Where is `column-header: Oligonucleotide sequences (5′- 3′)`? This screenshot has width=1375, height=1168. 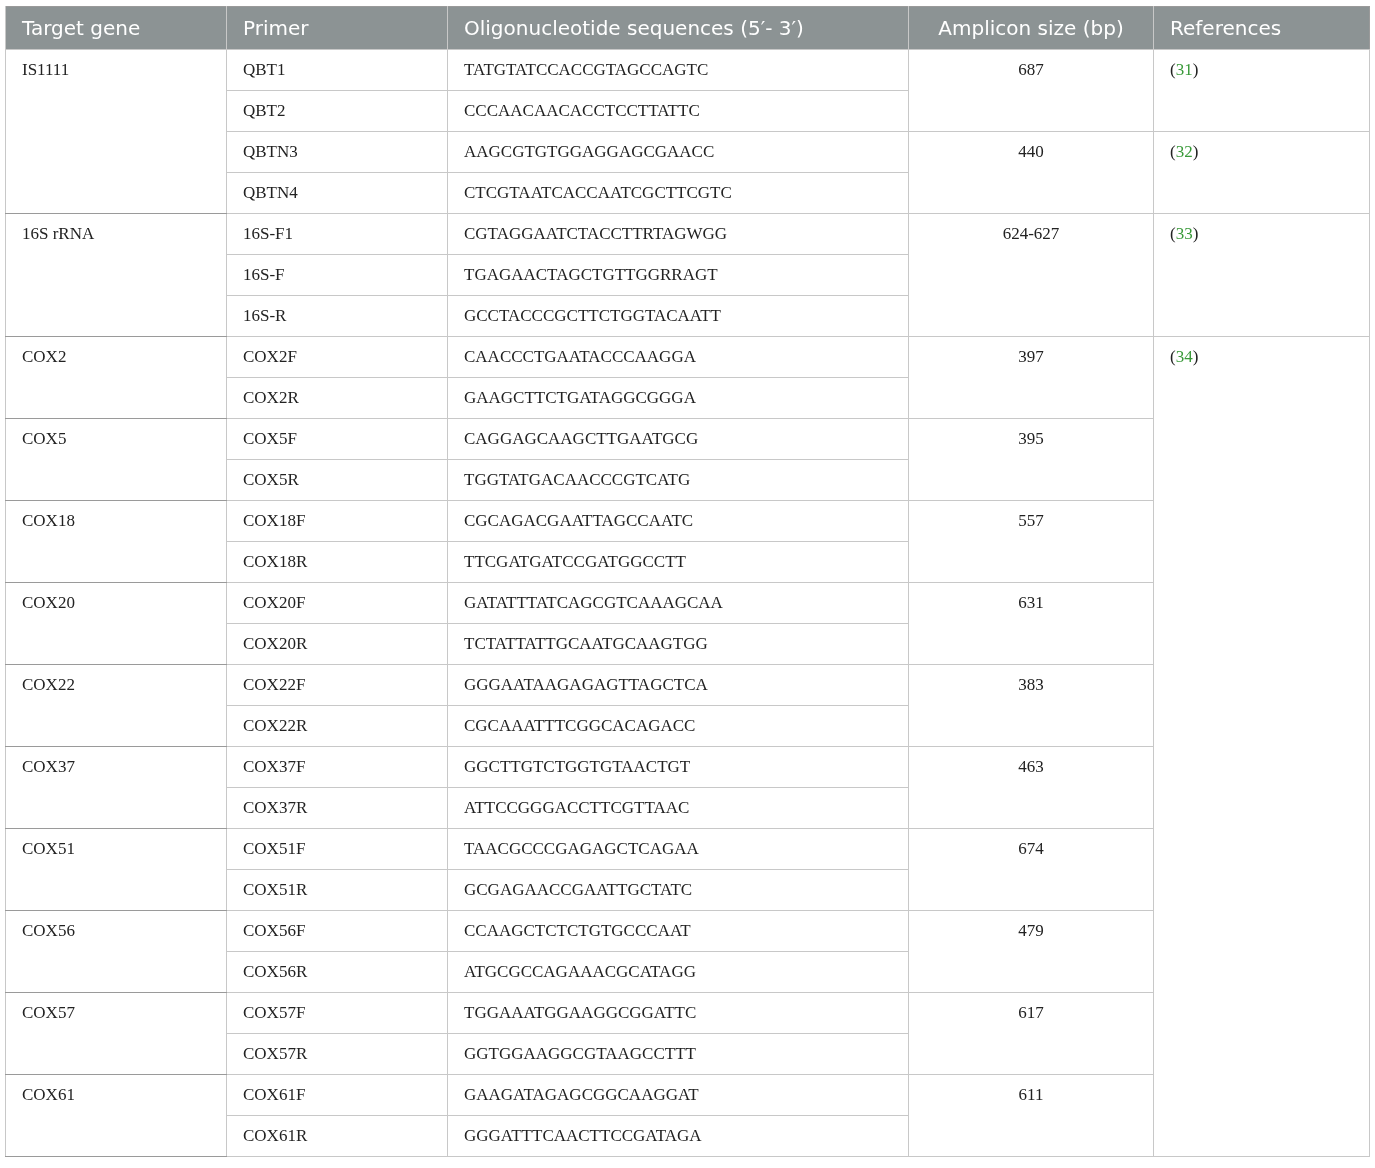
column-header: Oligonucleotide sequences (5′- 3′) is located at coordinates (678, 28).